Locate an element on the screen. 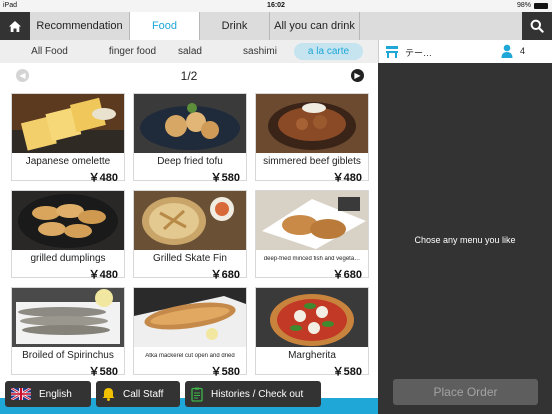  menu-item-card: grilled dumplings ￥480 is located at coordinates (68, 235).